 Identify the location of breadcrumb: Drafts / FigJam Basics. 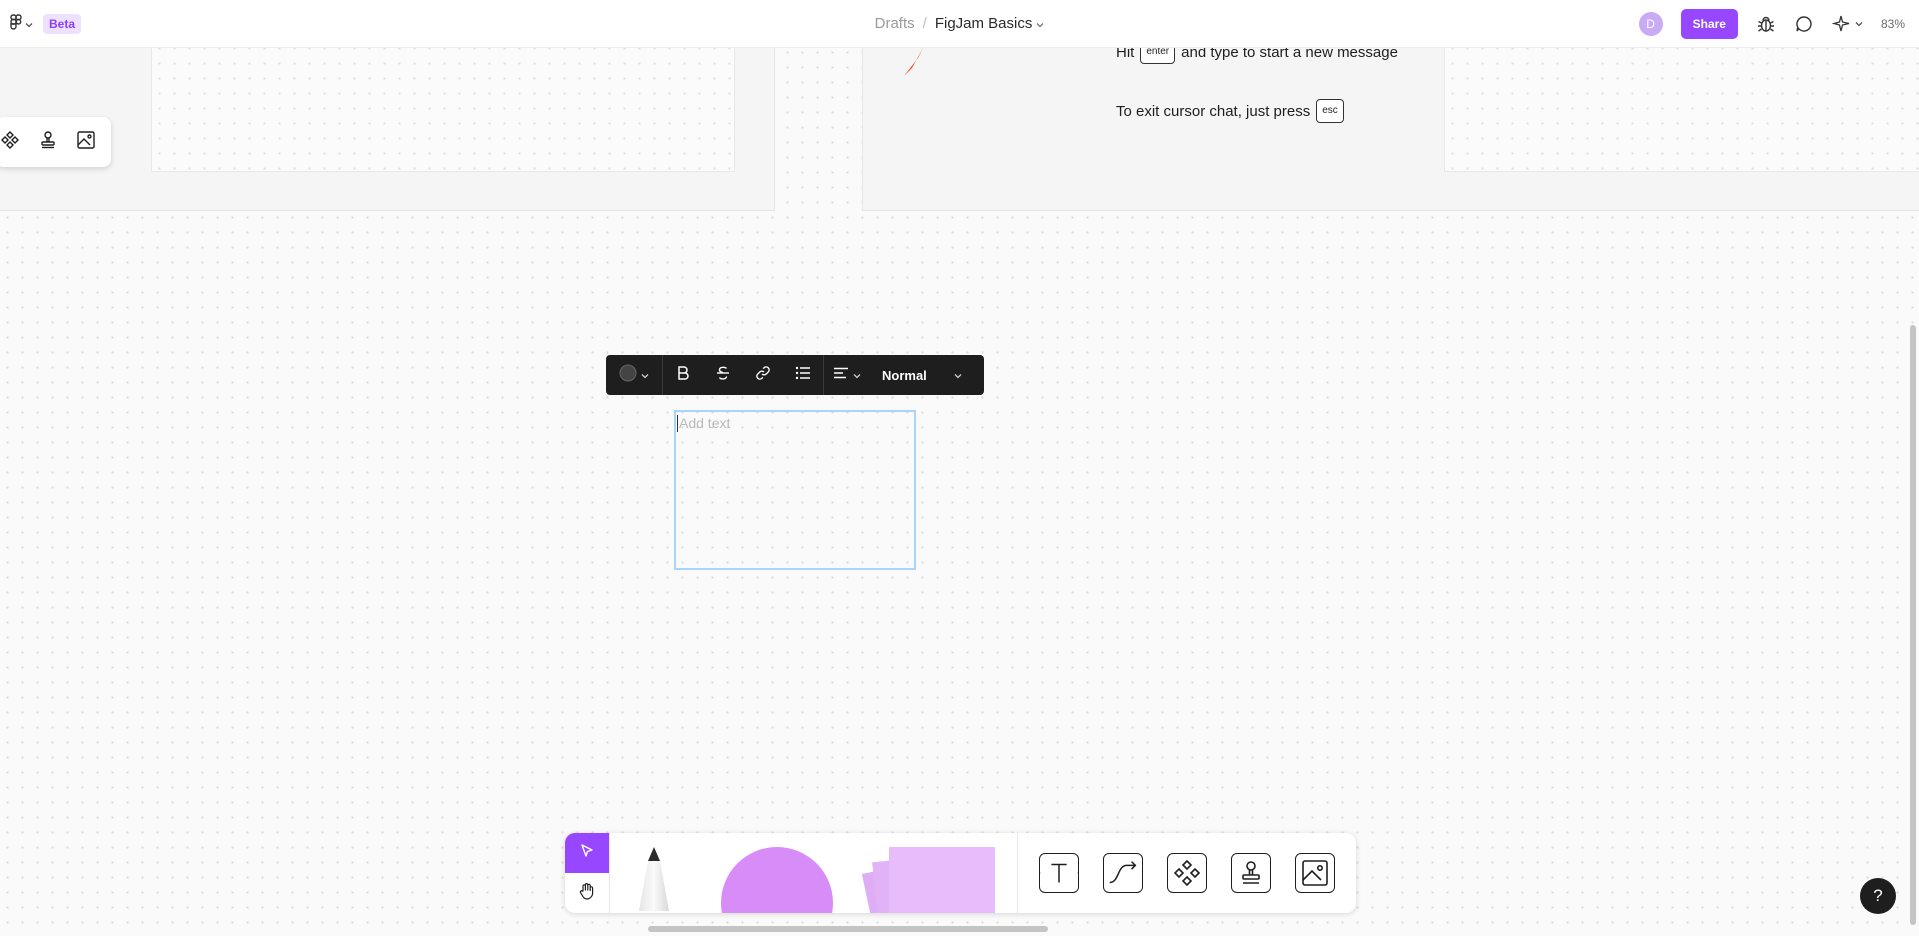
(959, 23).